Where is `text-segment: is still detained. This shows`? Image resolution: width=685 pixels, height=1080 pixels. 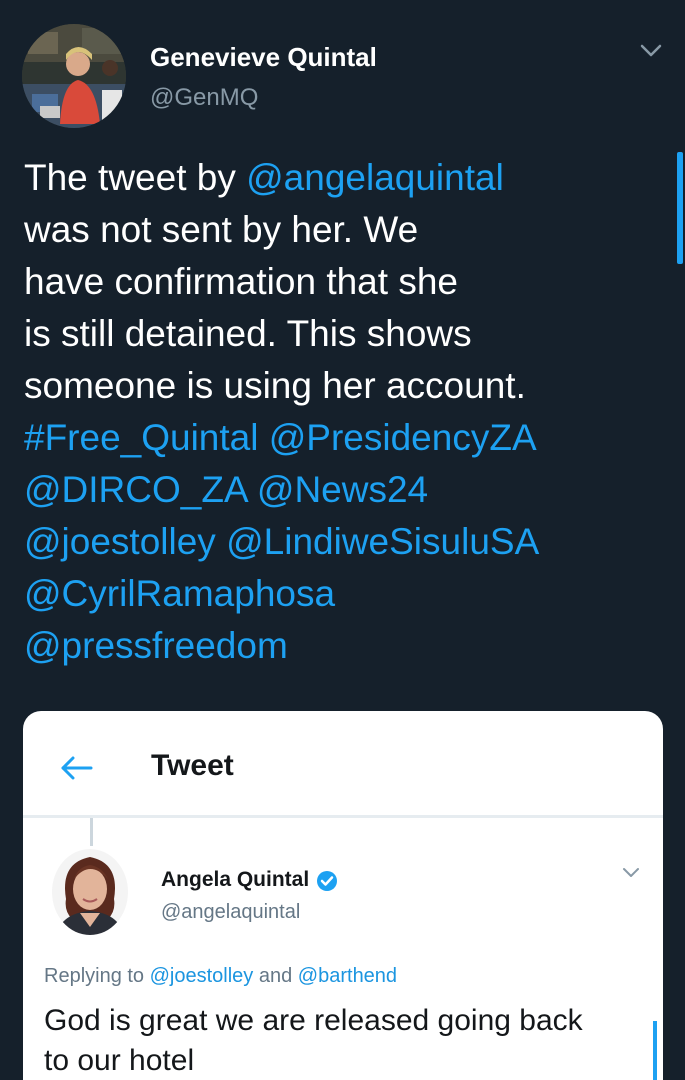
text-segment: is still detained. This shows is located at coordinates (248, 333).